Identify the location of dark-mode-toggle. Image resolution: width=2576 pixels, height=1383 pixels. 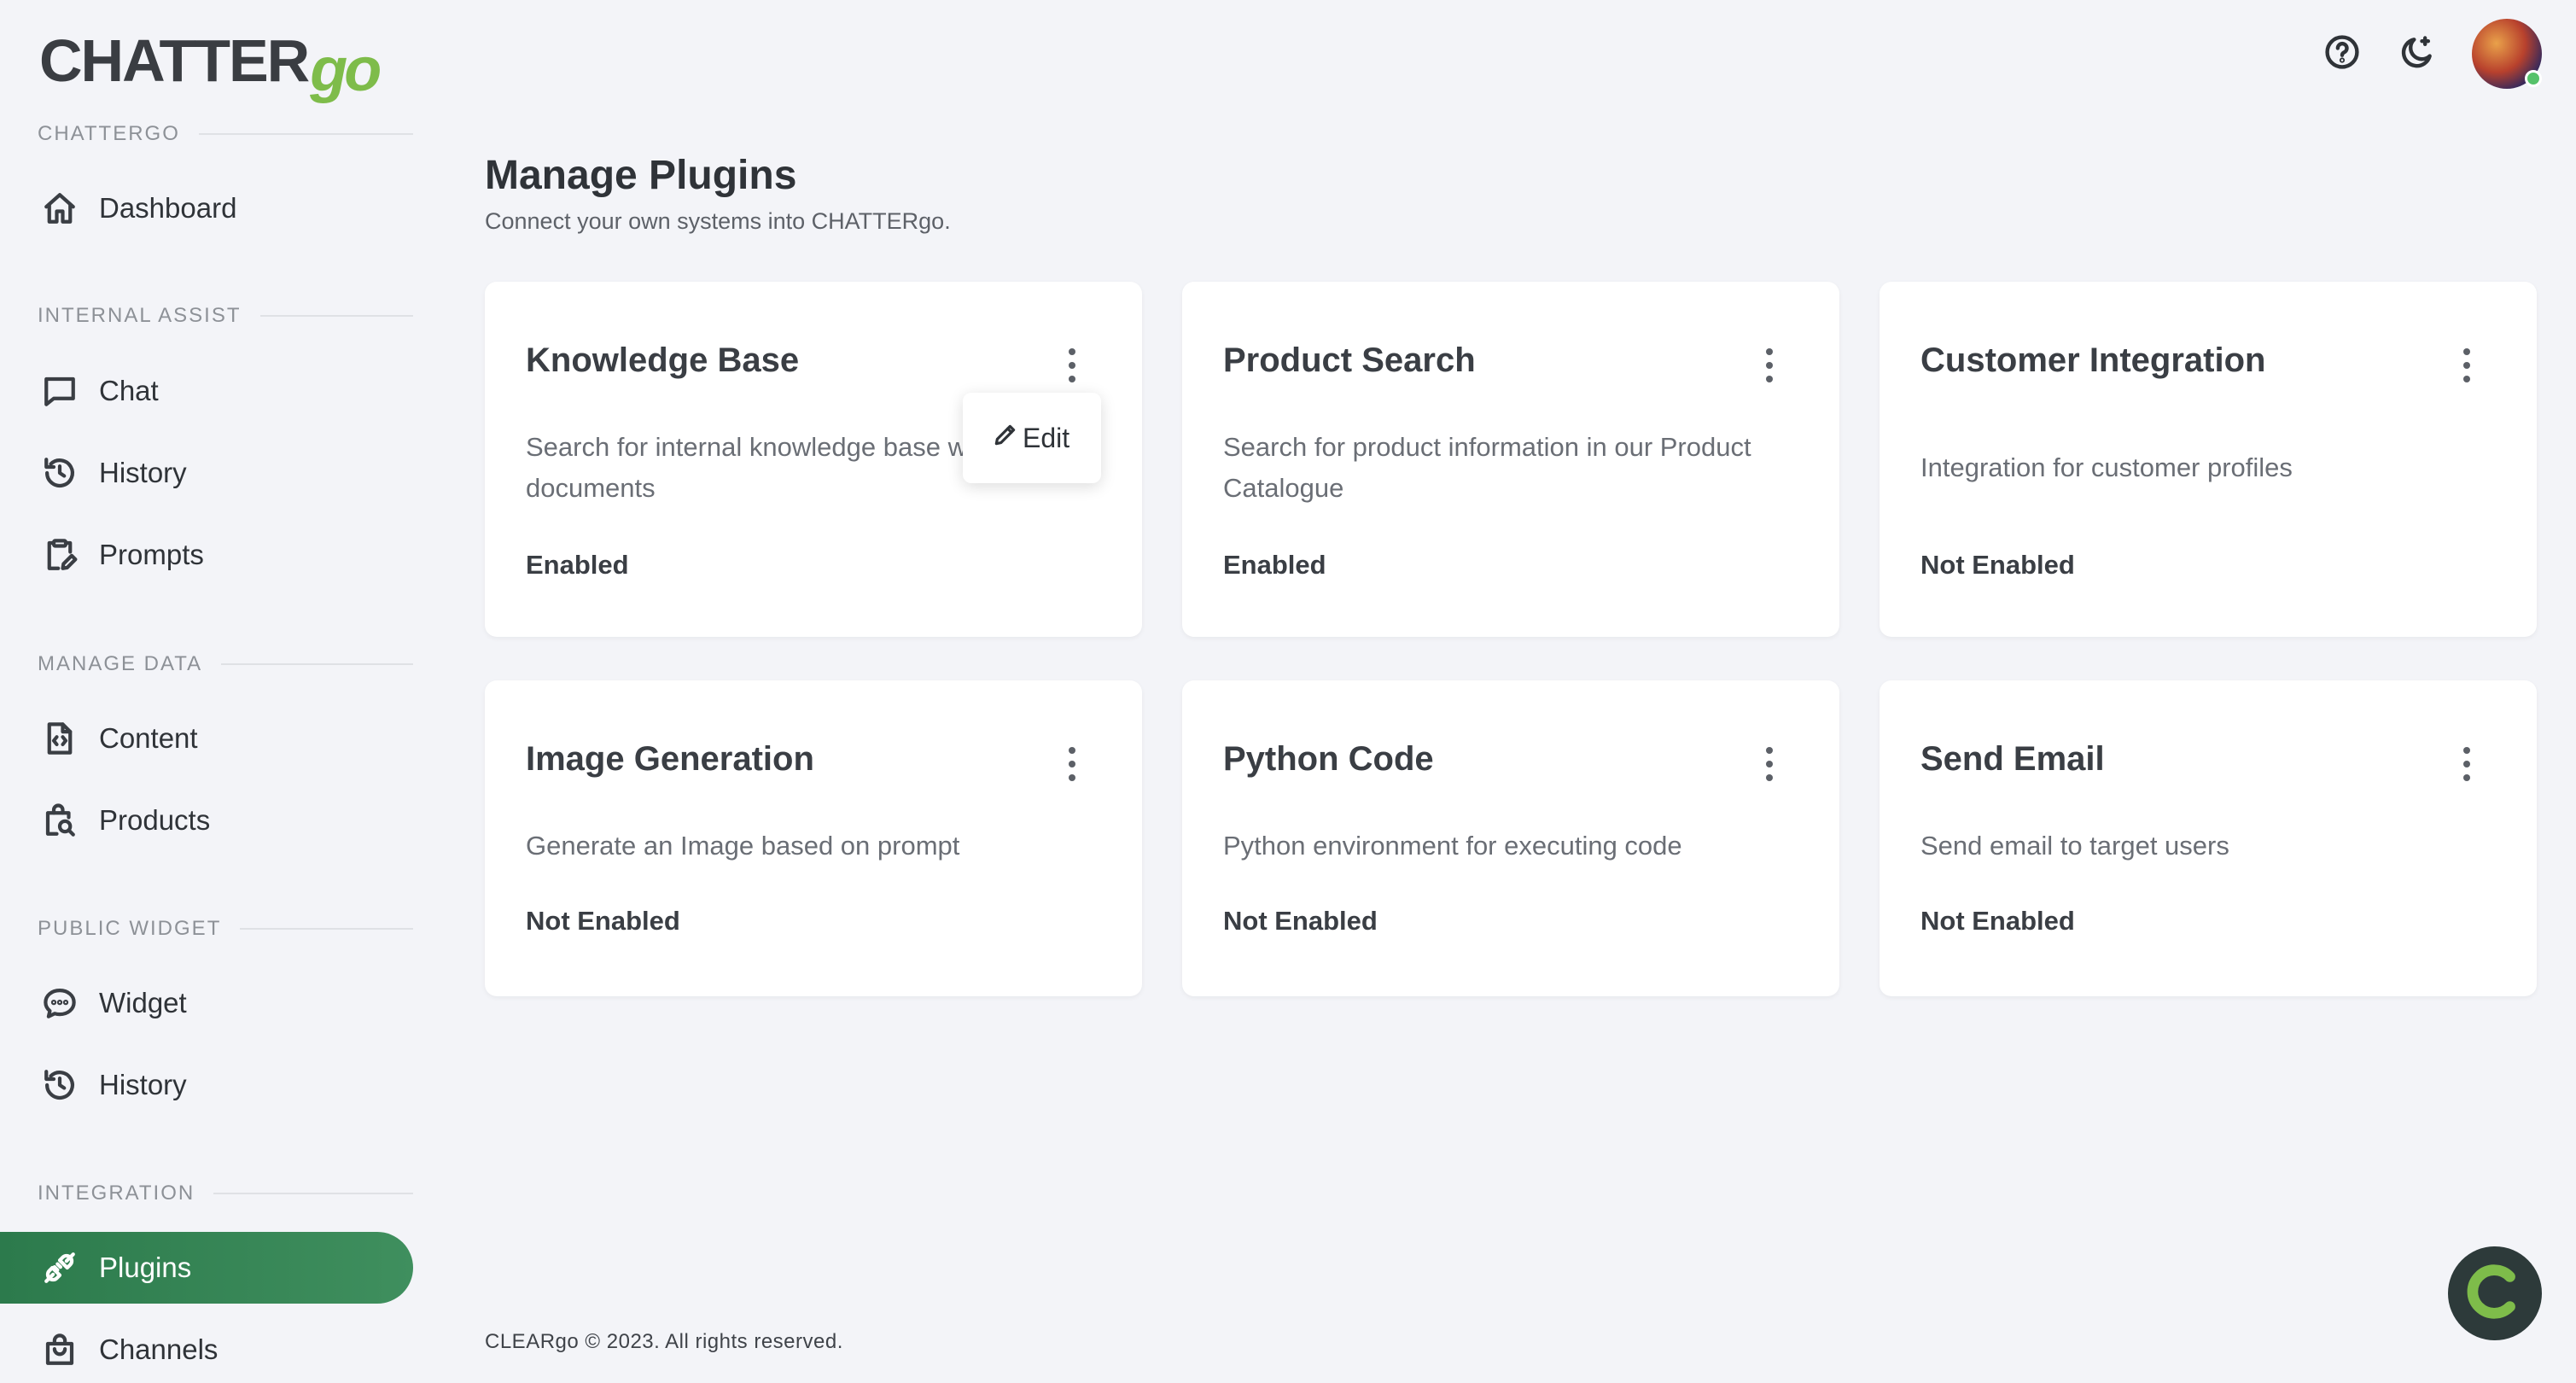
(2417, 54).